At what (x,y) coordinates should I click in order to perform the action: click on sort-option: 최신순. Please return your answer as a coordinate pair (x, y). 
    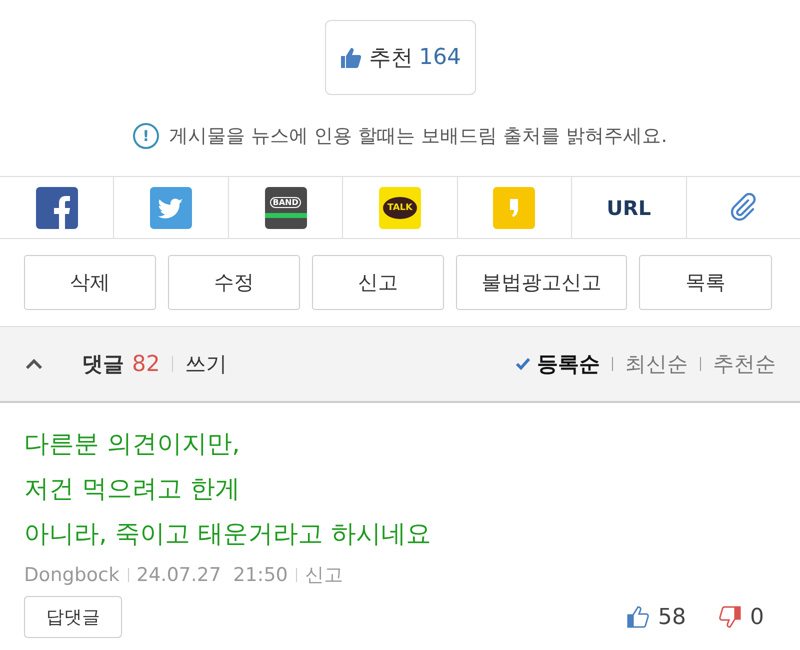
    Looking at the image, I should click on (656, 364).